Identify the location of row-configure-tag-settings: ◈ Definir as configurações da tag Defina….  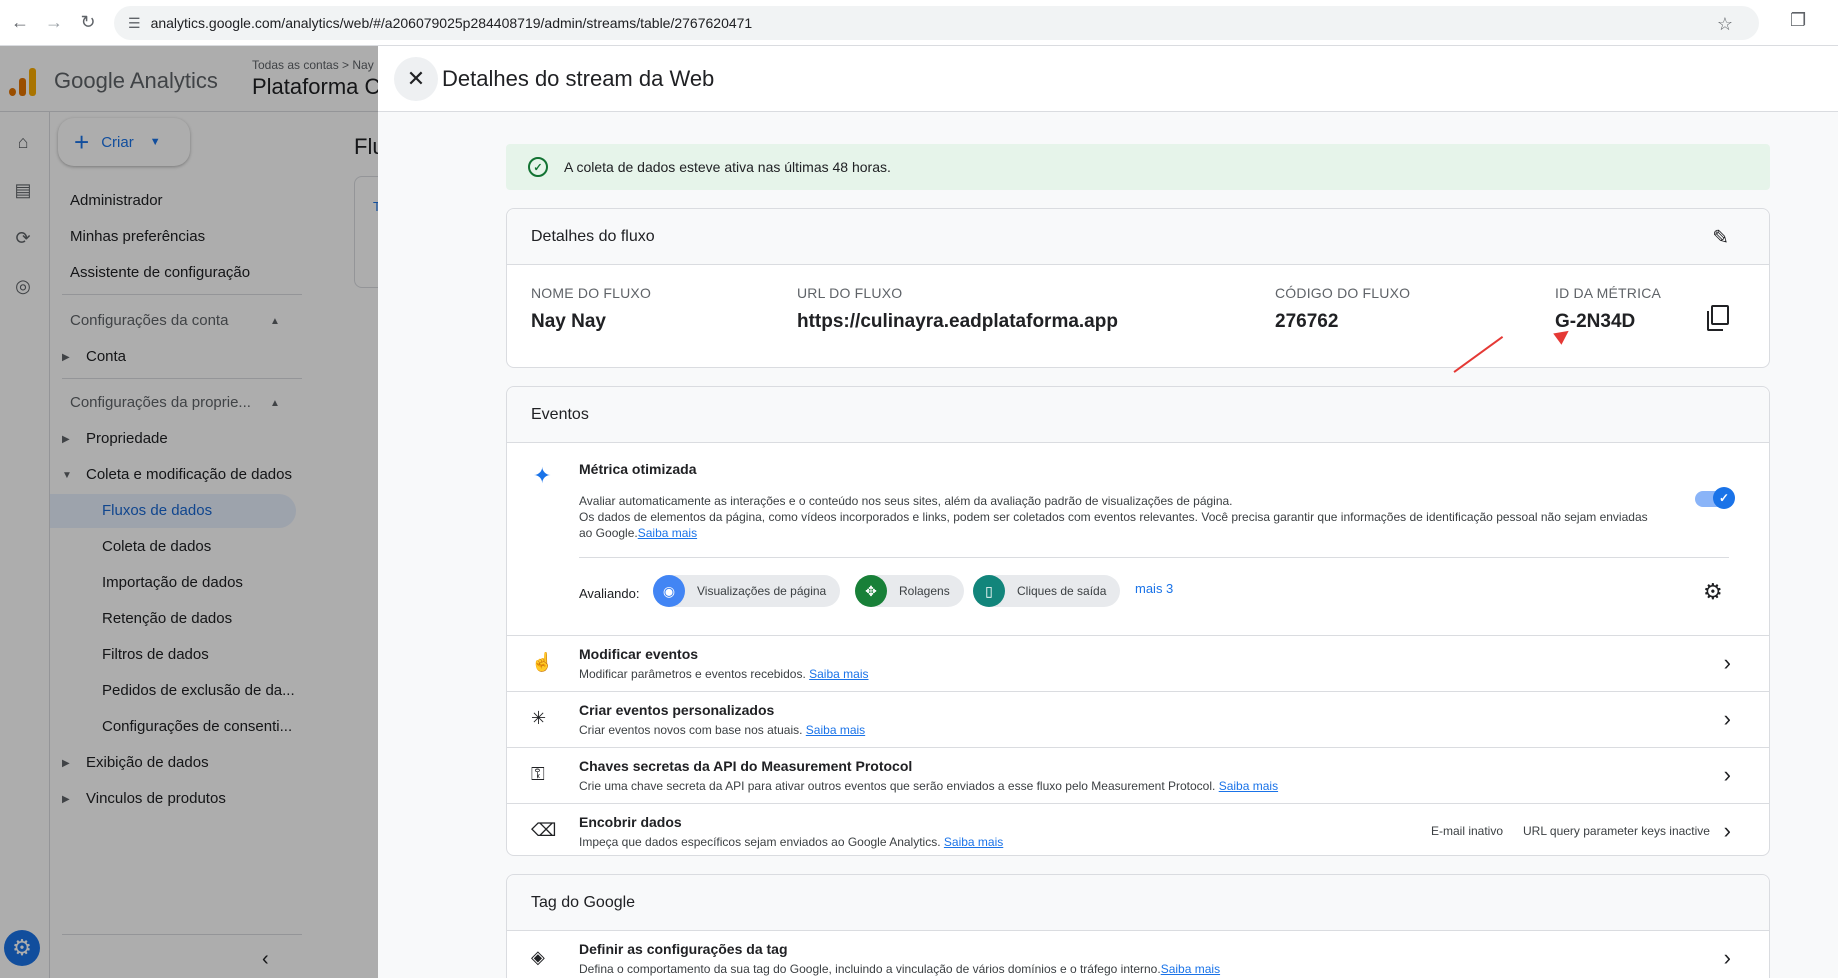
(1138, 954).